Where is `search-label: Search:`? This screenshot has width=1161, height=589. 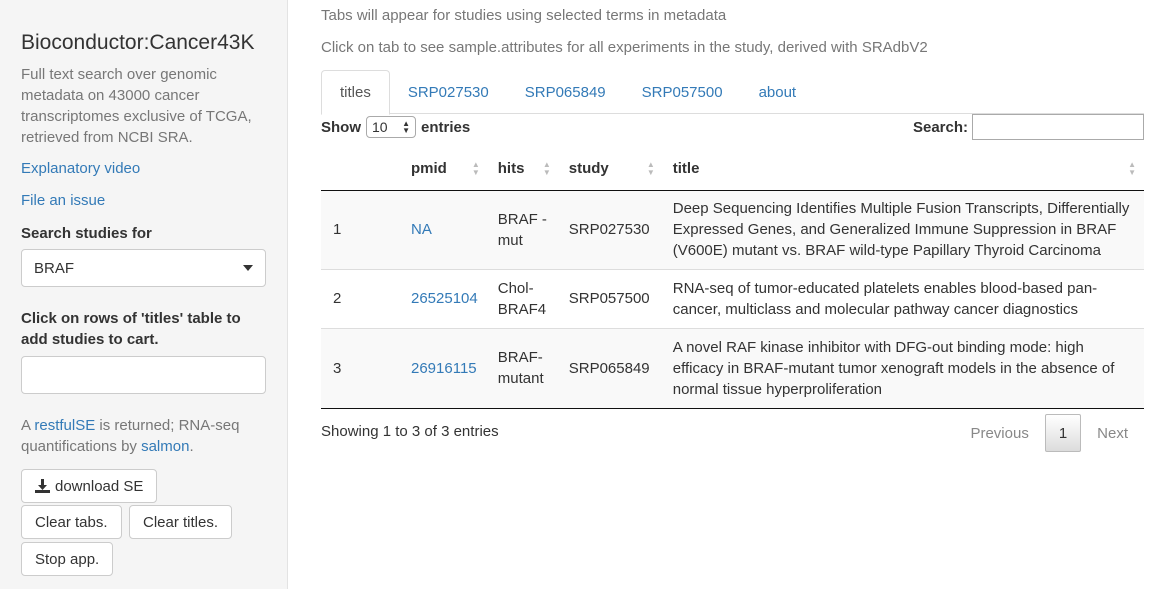 search-label: Search: is located at coordinates (940, 127).